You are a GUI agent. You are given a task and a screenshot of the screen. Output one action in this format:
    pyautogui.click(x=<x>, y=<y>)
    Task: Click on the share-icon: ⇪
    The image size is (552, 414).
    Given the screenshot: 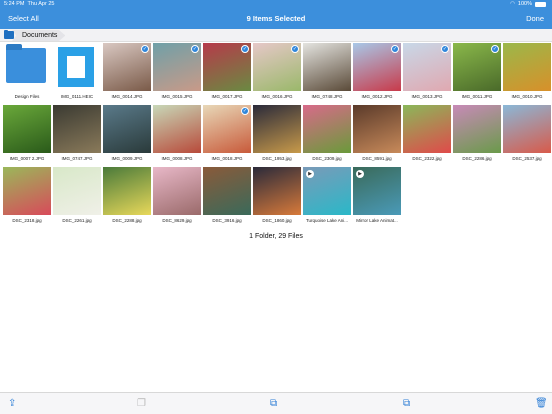 What is the action you would take?
    pyautogui.click(x=12, y=403)
    